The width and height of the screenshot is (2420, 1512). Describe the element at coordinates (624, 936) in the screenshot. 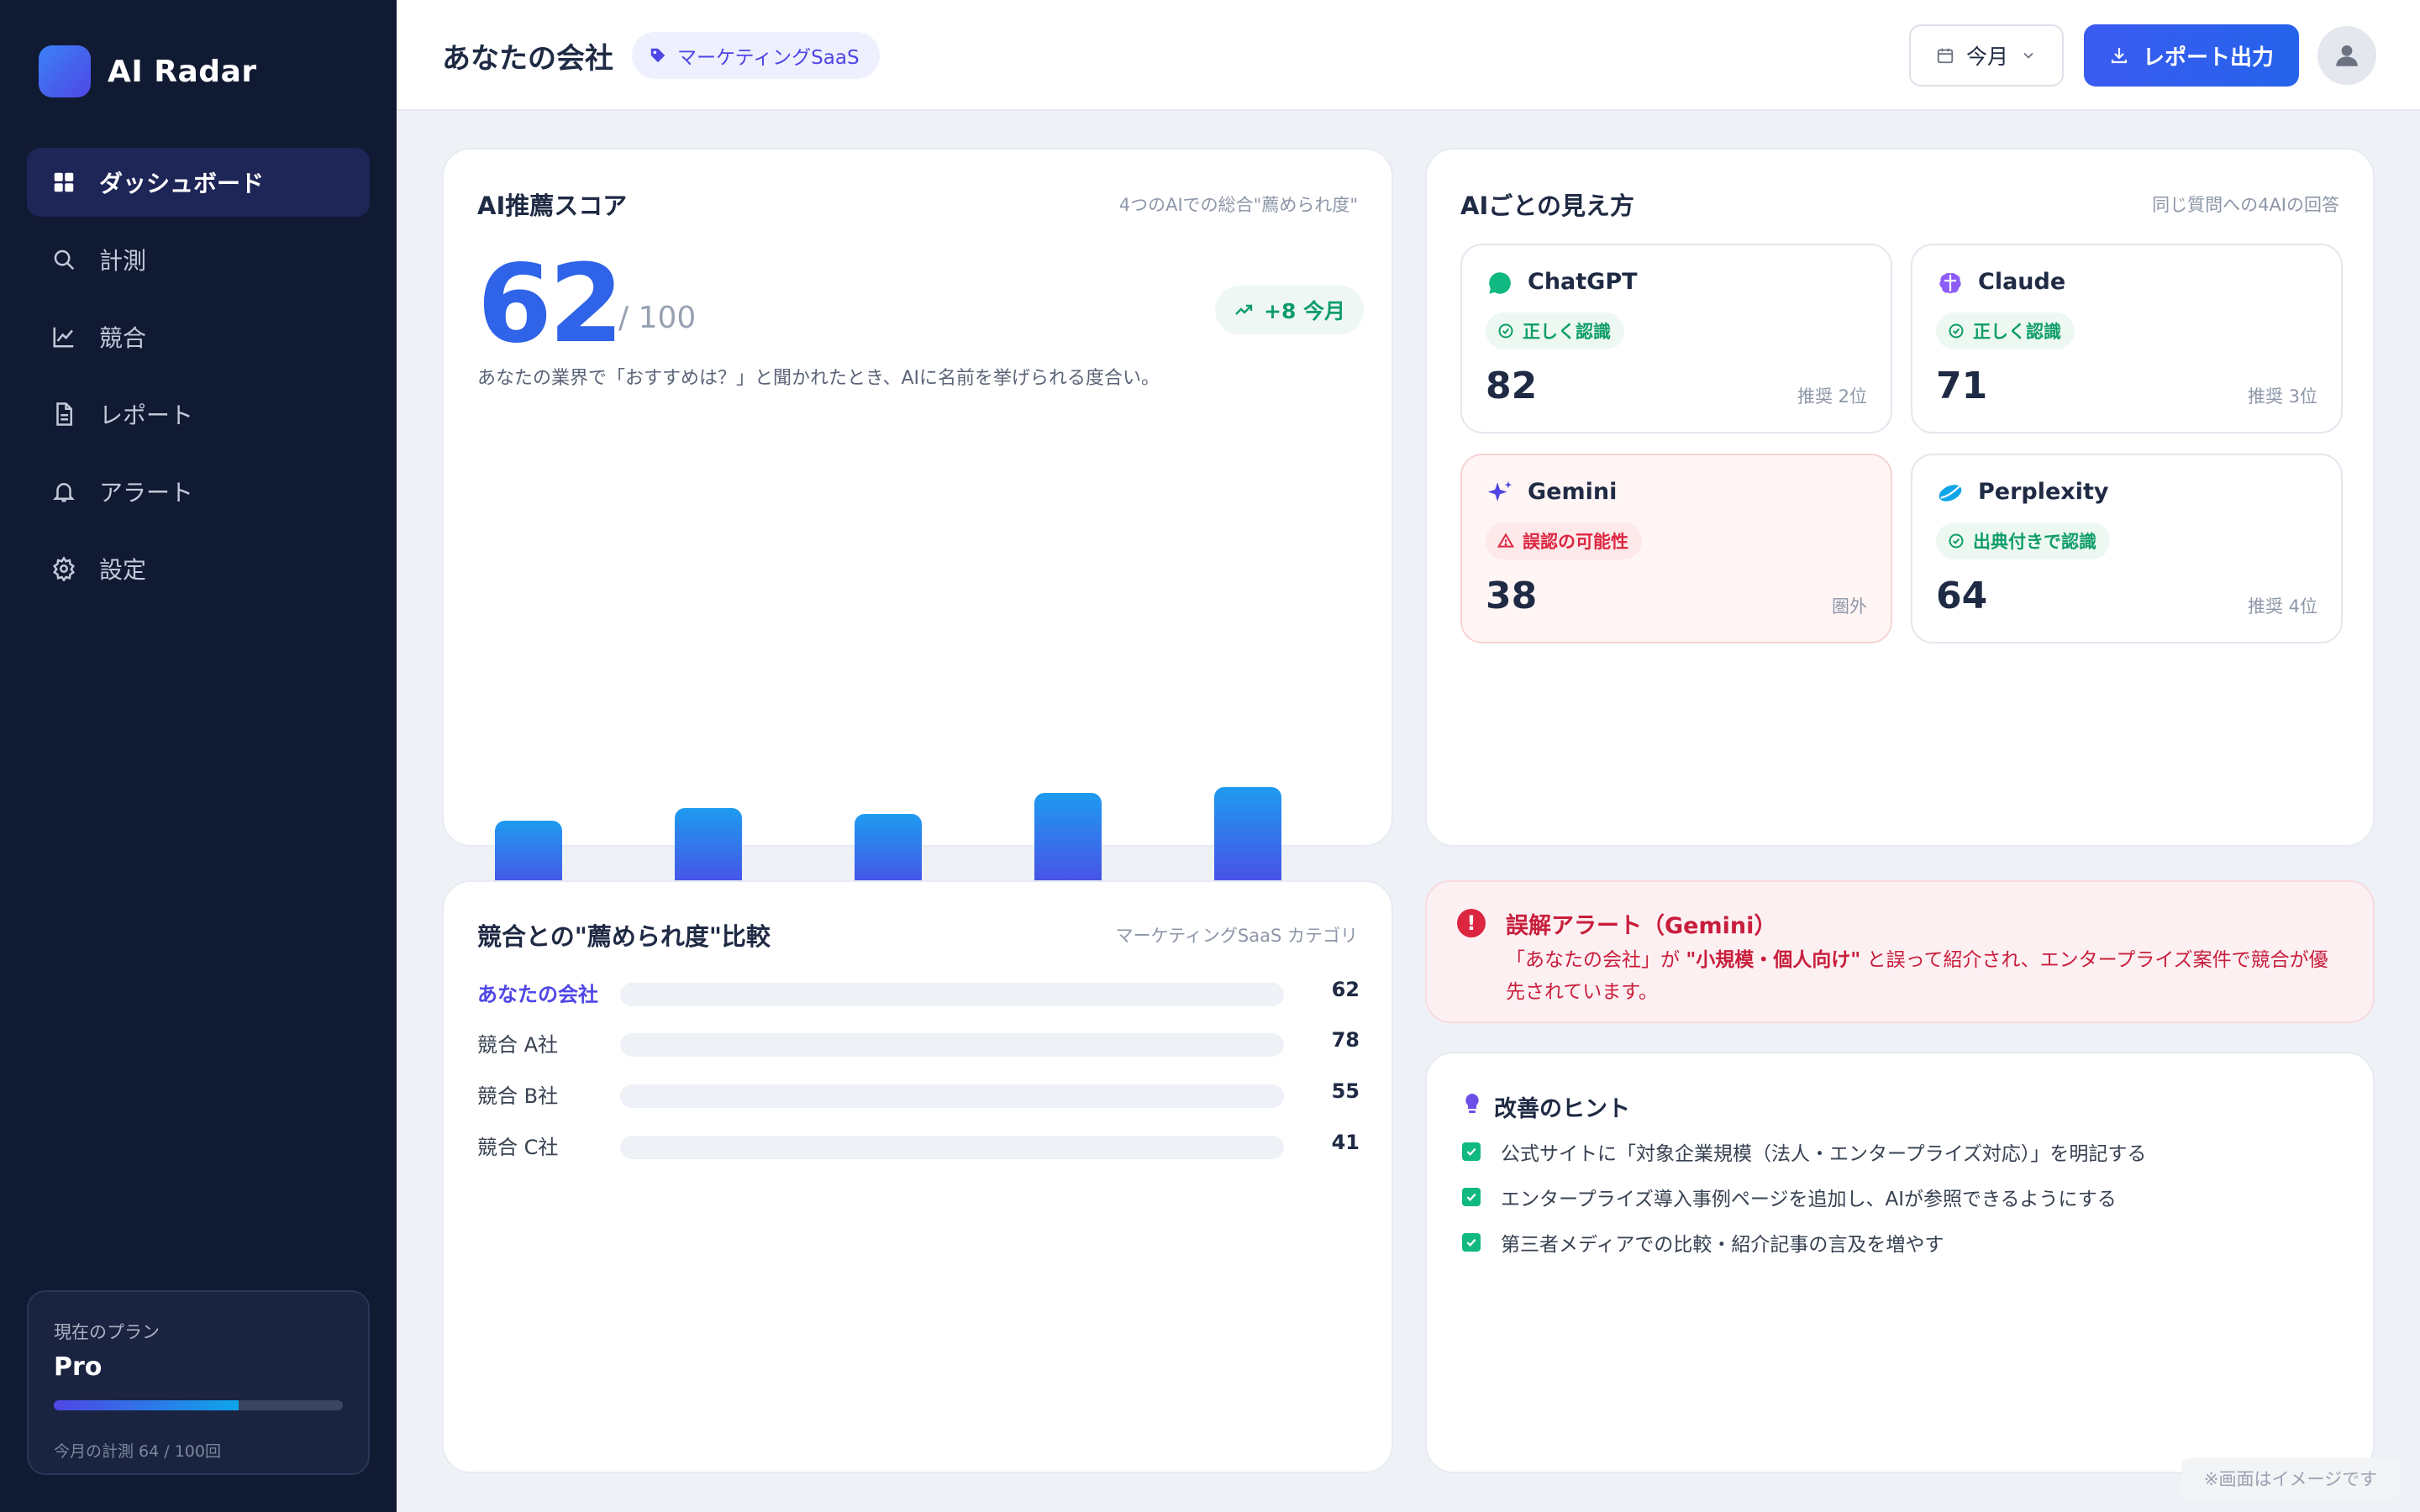

I see `competitor-title: 競合との"薦められ度"比較` at that location.